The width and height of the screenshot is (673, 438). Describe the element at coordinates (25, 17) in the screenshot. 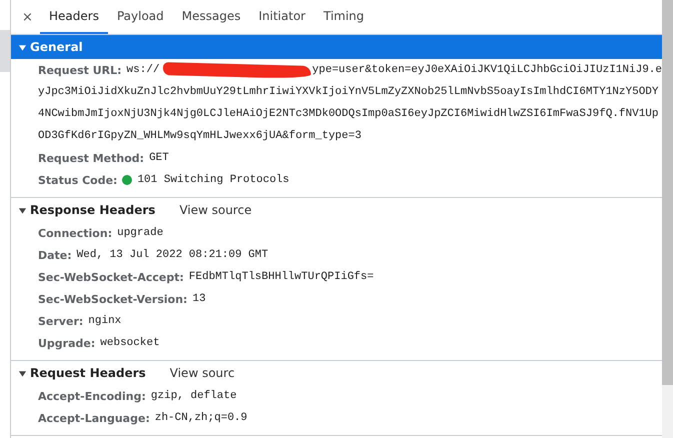

I see `close-button: ×` at that location.